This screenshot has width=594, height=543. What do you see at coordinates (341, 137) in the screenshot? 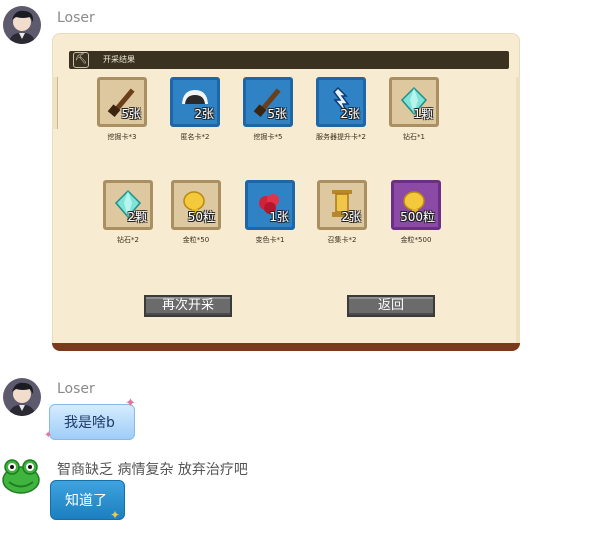
I see `item-caption: 服务器提升卡*2` at bounding box center [341, 137].